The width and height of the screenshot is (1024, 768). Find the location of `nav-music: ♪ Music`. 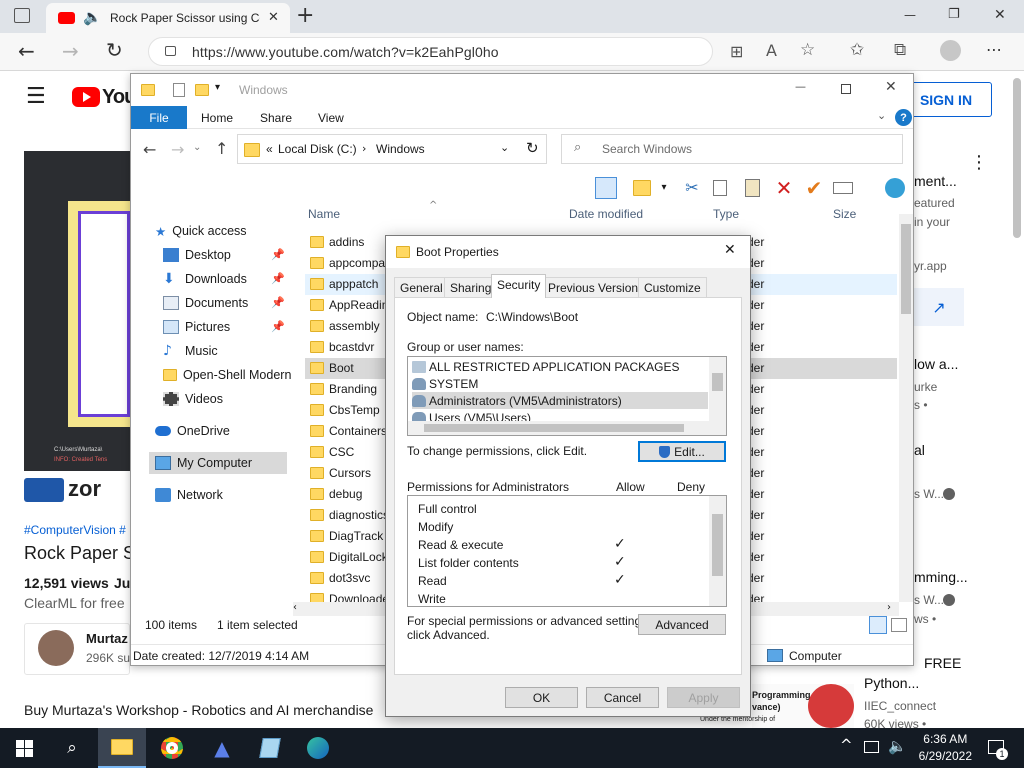

nav-music: ♪ Music is located at coordinates (190, 351).